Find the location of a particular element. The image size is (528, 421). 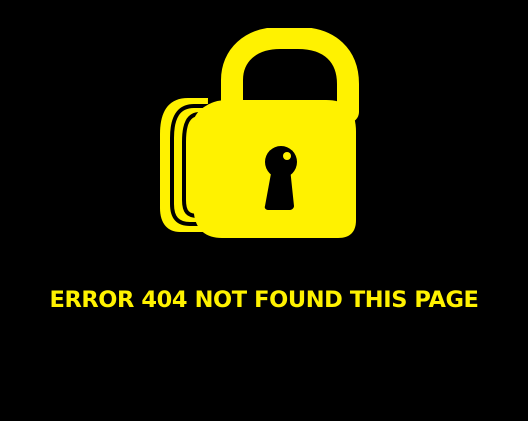

error-message: ERROR 404 NOT FOUND THIS PAGE is located at coordinates (264, 300).